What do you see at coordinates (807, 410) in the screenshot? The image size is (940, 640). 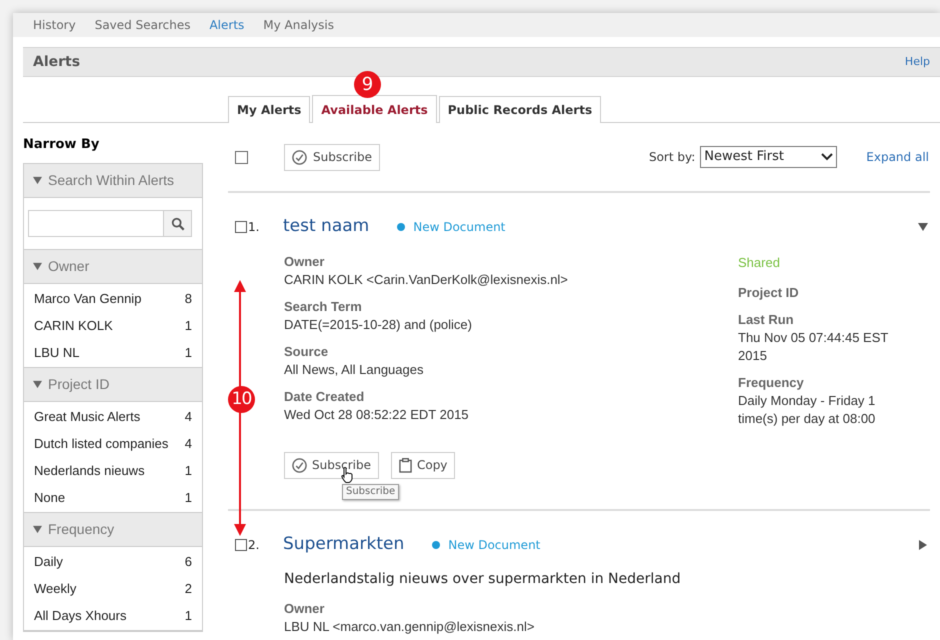 I see `field-value: Daily Monday - Friday 1 time(s) per day at 08:00` at bounding box center [807, 410].